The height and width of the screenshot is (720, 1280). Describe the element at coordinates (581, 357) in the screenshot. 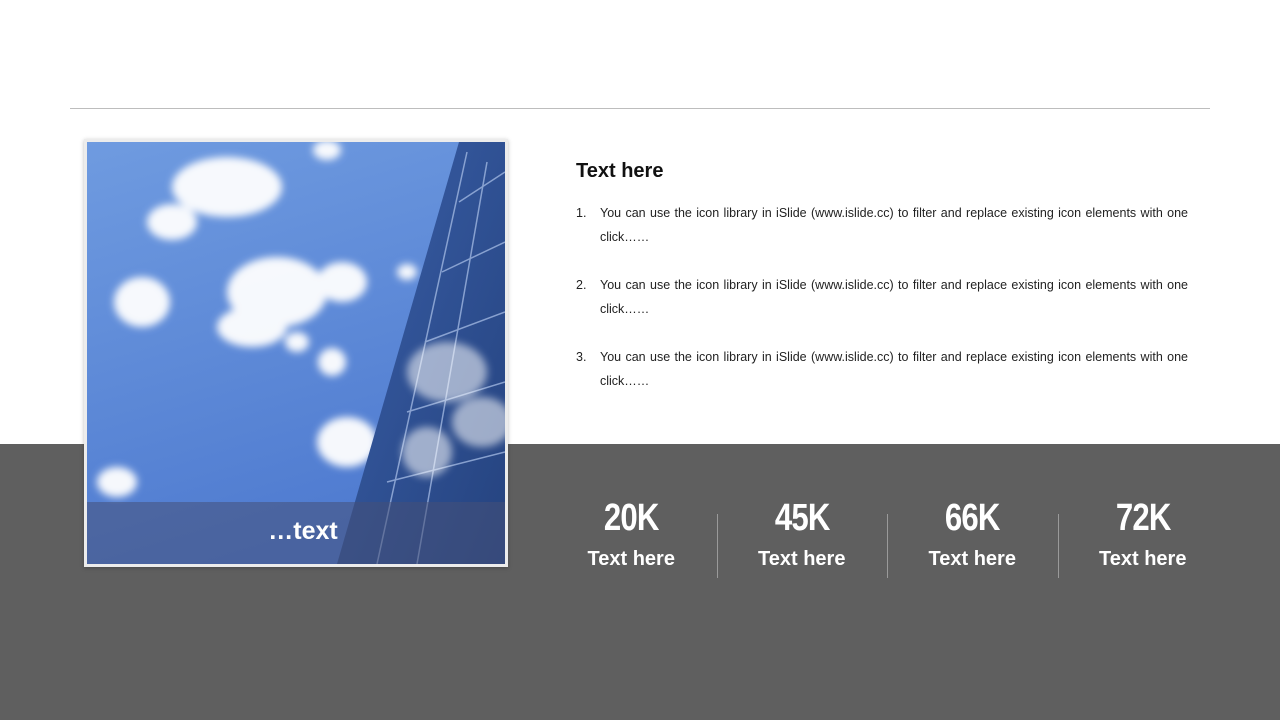

I see `list-number: 3.` at that location.